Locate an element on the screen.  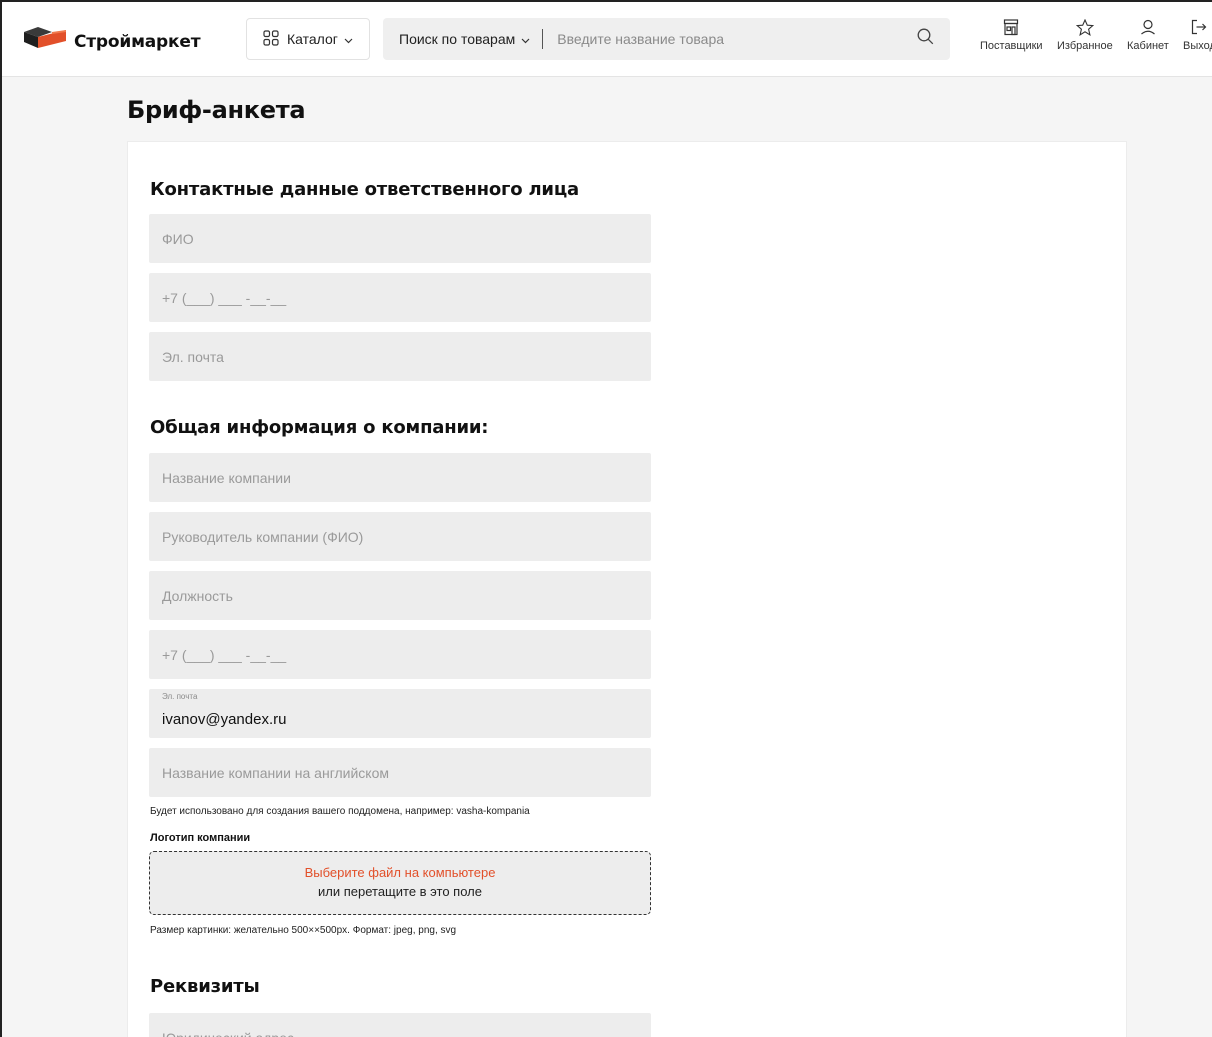
contact-phone-input is located at coordinates (400, 297).